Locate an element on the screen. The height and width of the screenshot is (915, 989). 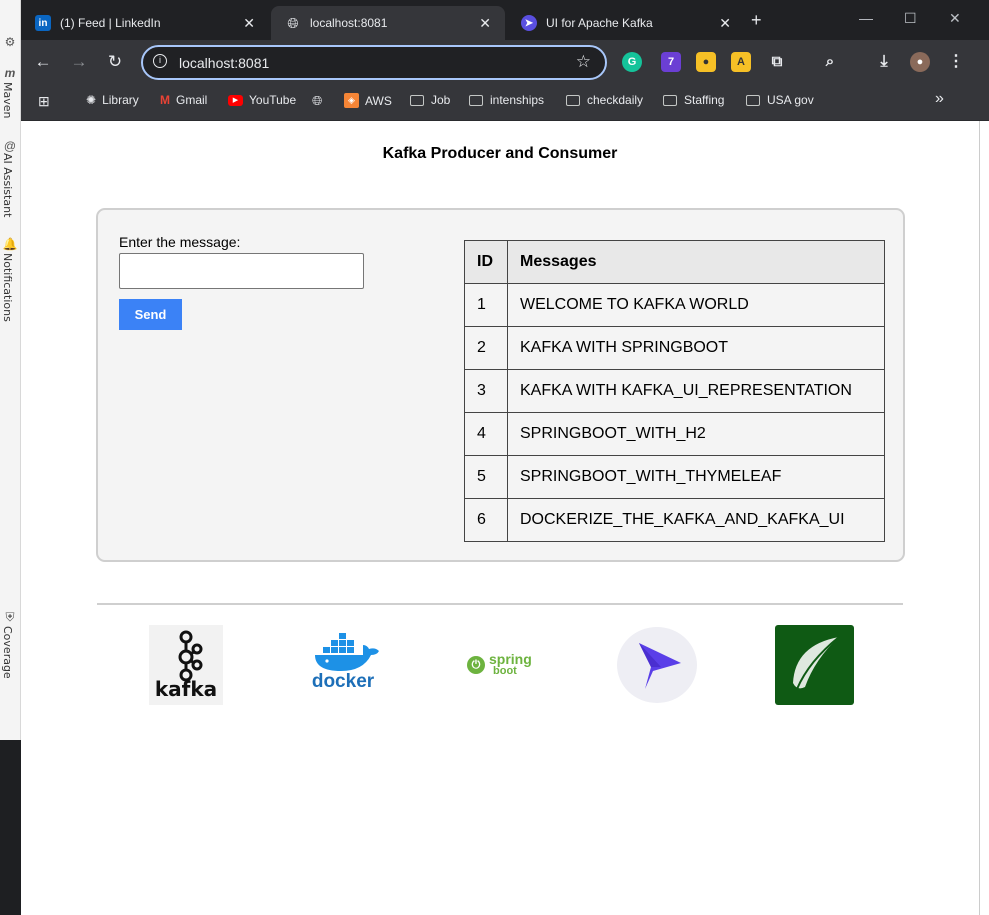
table-row: 3 KAFKA WITH KAFKA_UI_REPRESENTATION is located at coordinates (674, 391).